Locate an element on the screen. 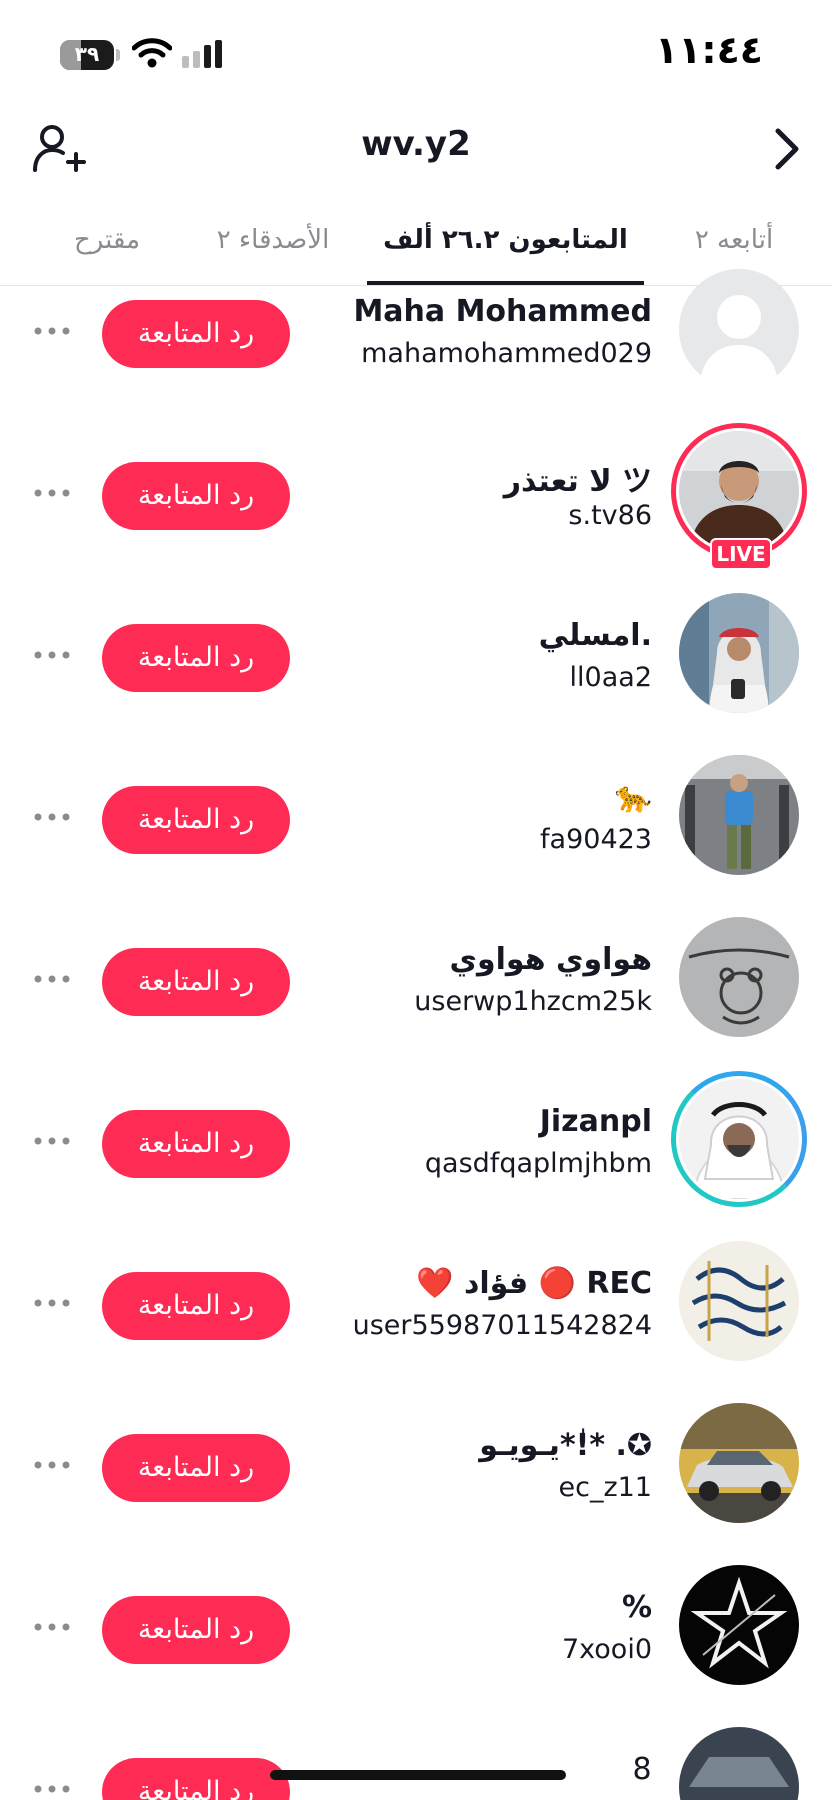 This screenshot has width=832, height=1800. man-ghutra-photo is located at coordinates (739, 1139).